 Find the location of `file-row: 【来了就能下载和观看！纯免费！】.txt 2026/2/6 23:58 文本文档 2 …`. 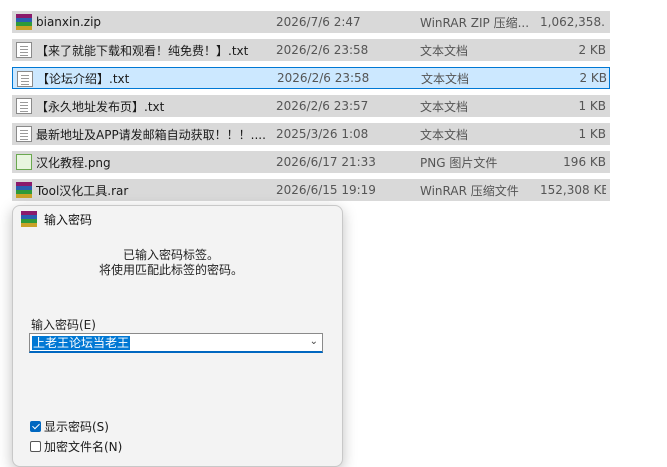

file-row: 【来了就能下载和观看！纯免费！】.txt 2026/2/6 23:58 文本文档 2 … is located at coordinates (311, 50).